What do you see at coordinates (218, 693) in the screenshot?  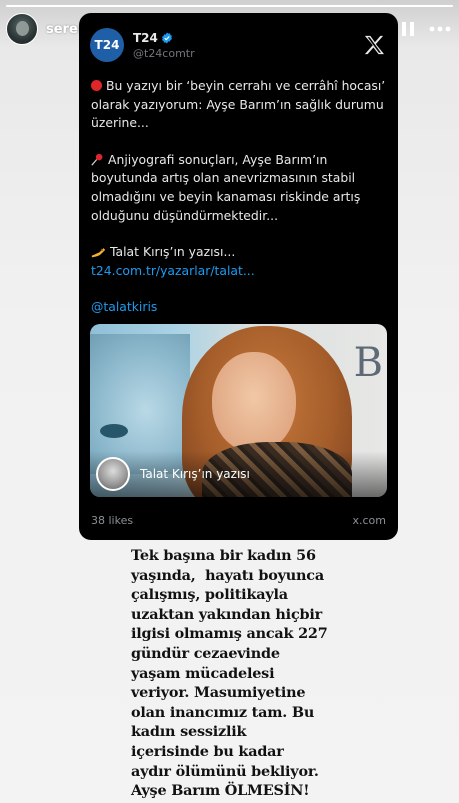 I see `caption-line: veriyor. Masumiyetine` at bounding box center [218, 693].